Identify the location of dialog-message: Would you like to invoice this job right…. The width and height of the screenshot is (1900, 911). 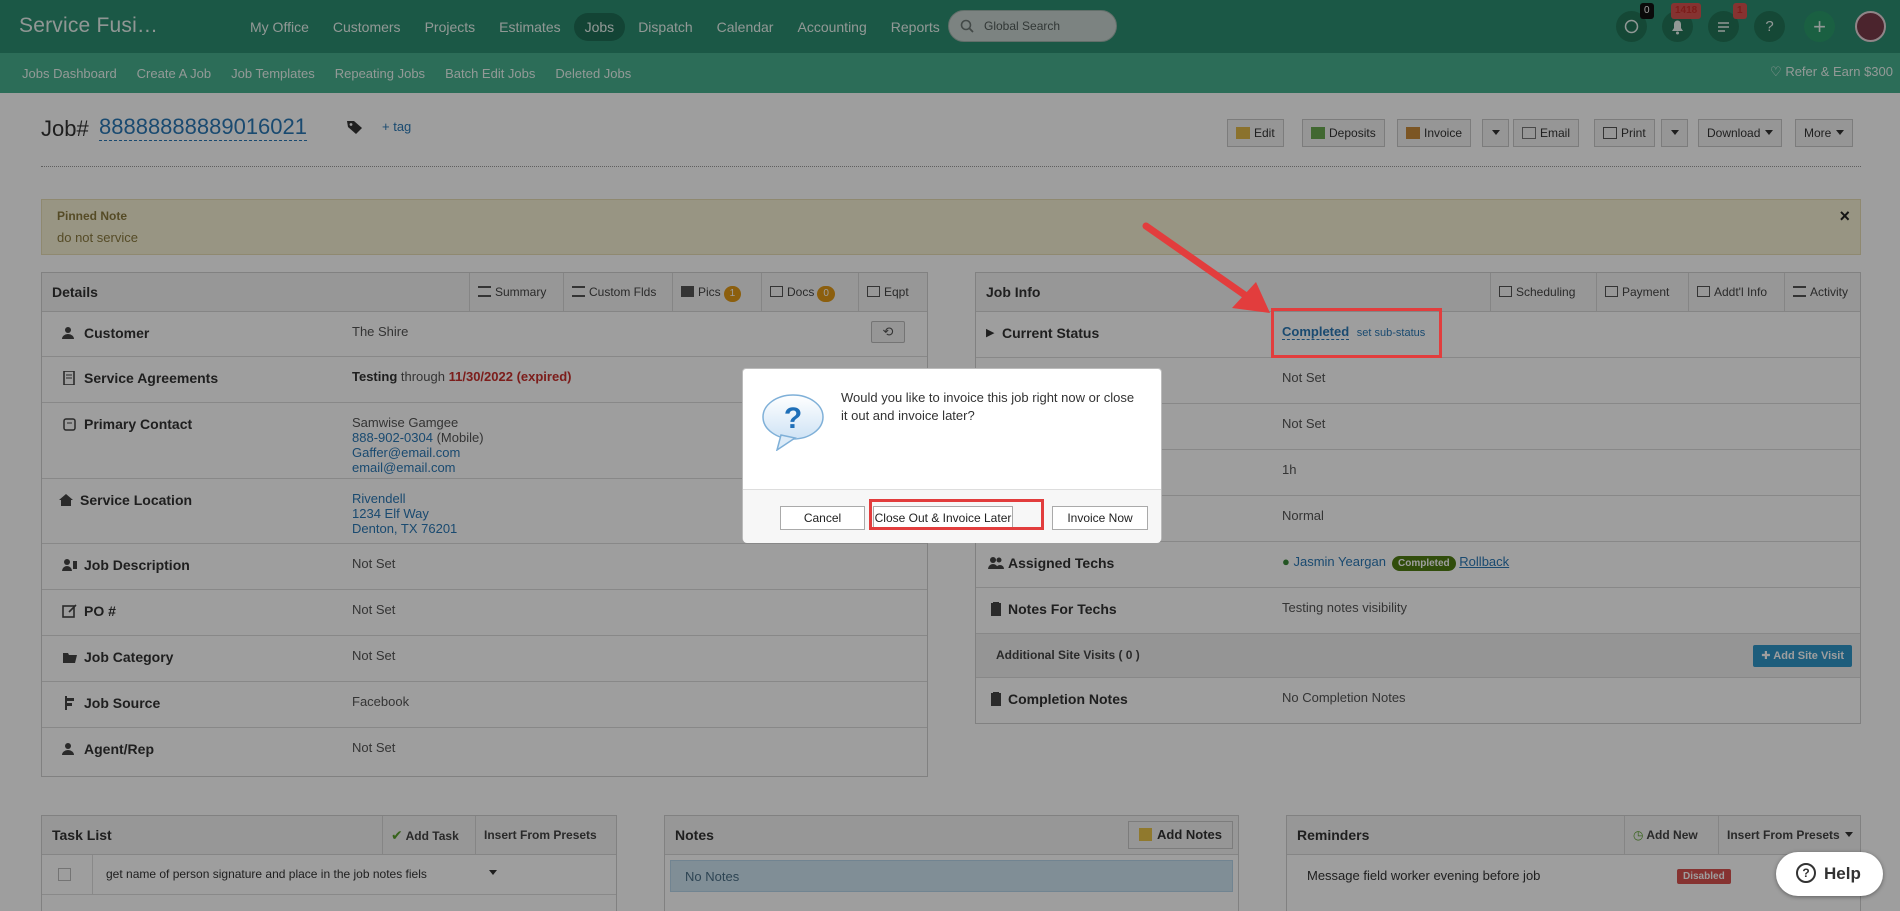
(988, 406).